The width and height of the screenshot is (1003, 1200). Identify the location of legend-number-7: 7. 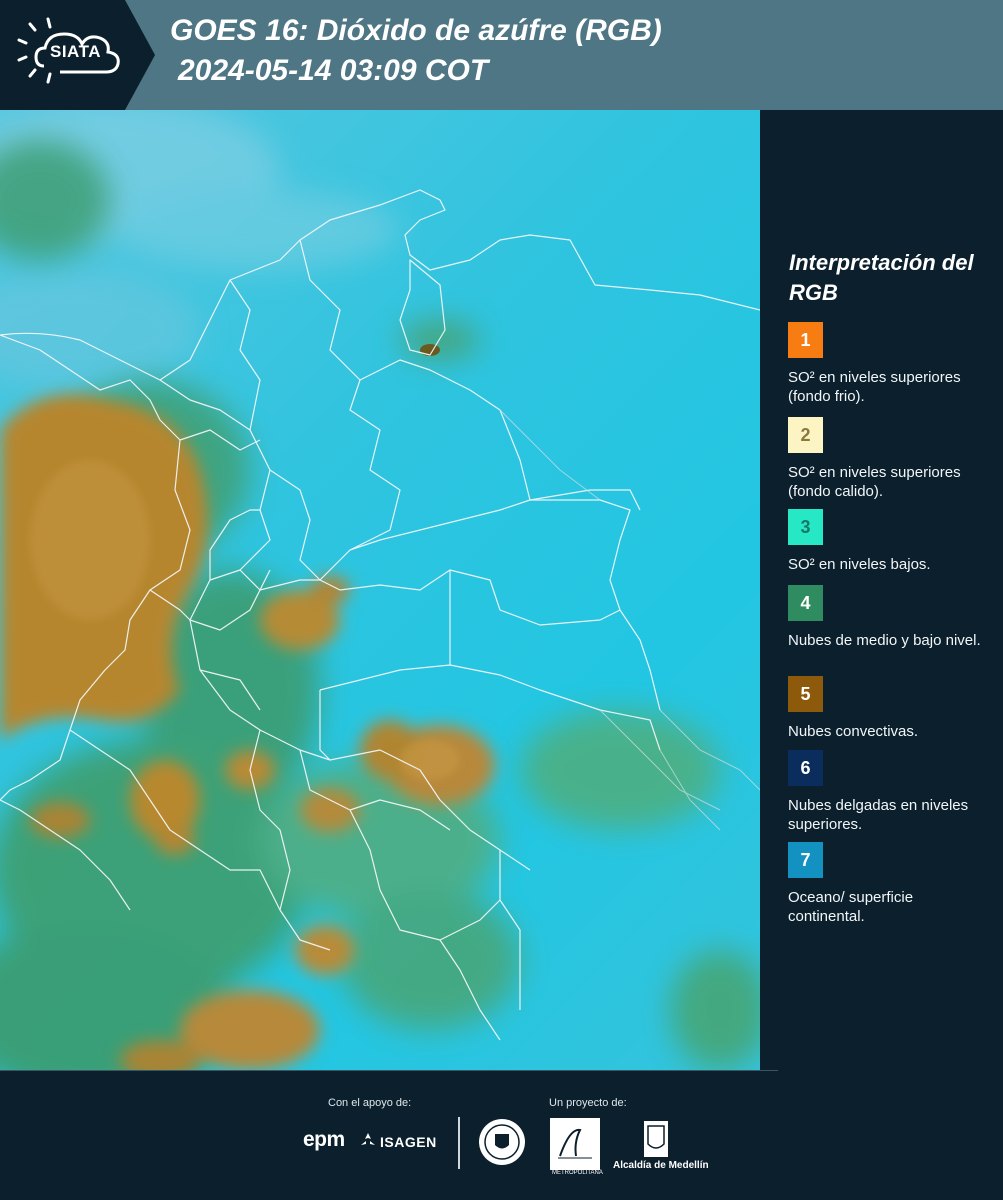
(805, 859).